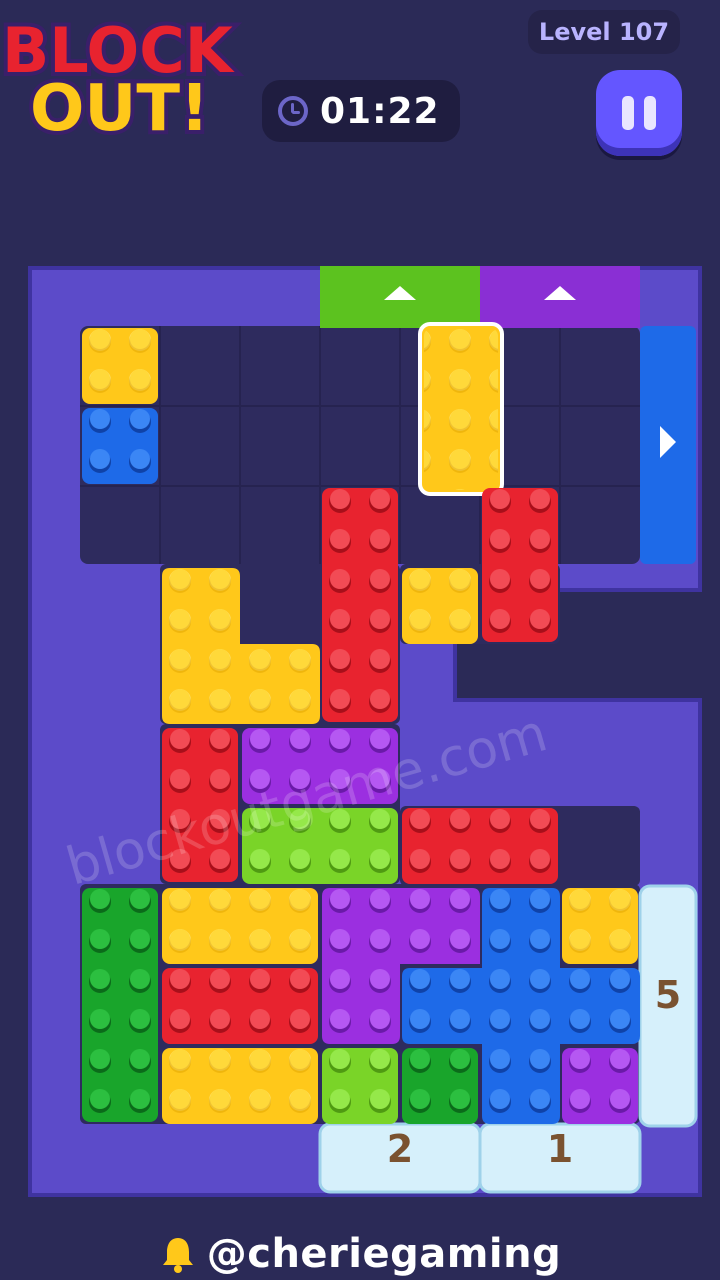  Describe the element at coordinates (177, 1255) in the screenshot. I see `bell-icon` at that location.